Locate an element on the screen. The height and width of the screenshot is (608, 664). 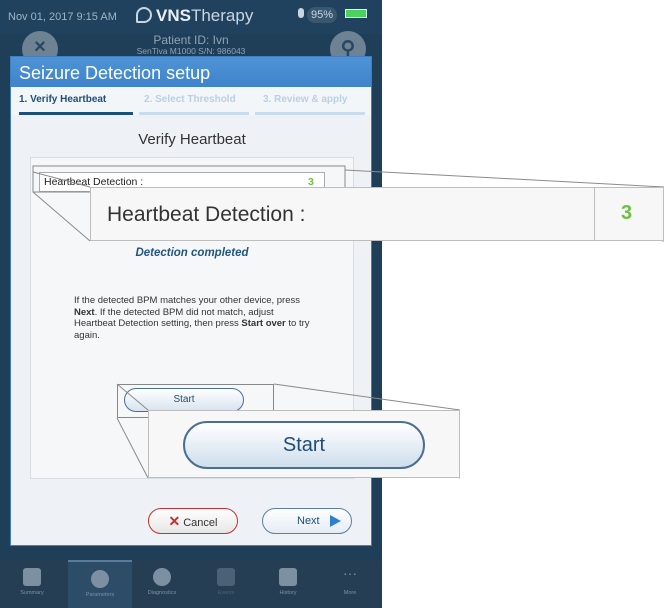
heartbeat-zoom-callout: Heartbeat Detection : 3 is located at coordinates (377, 214).